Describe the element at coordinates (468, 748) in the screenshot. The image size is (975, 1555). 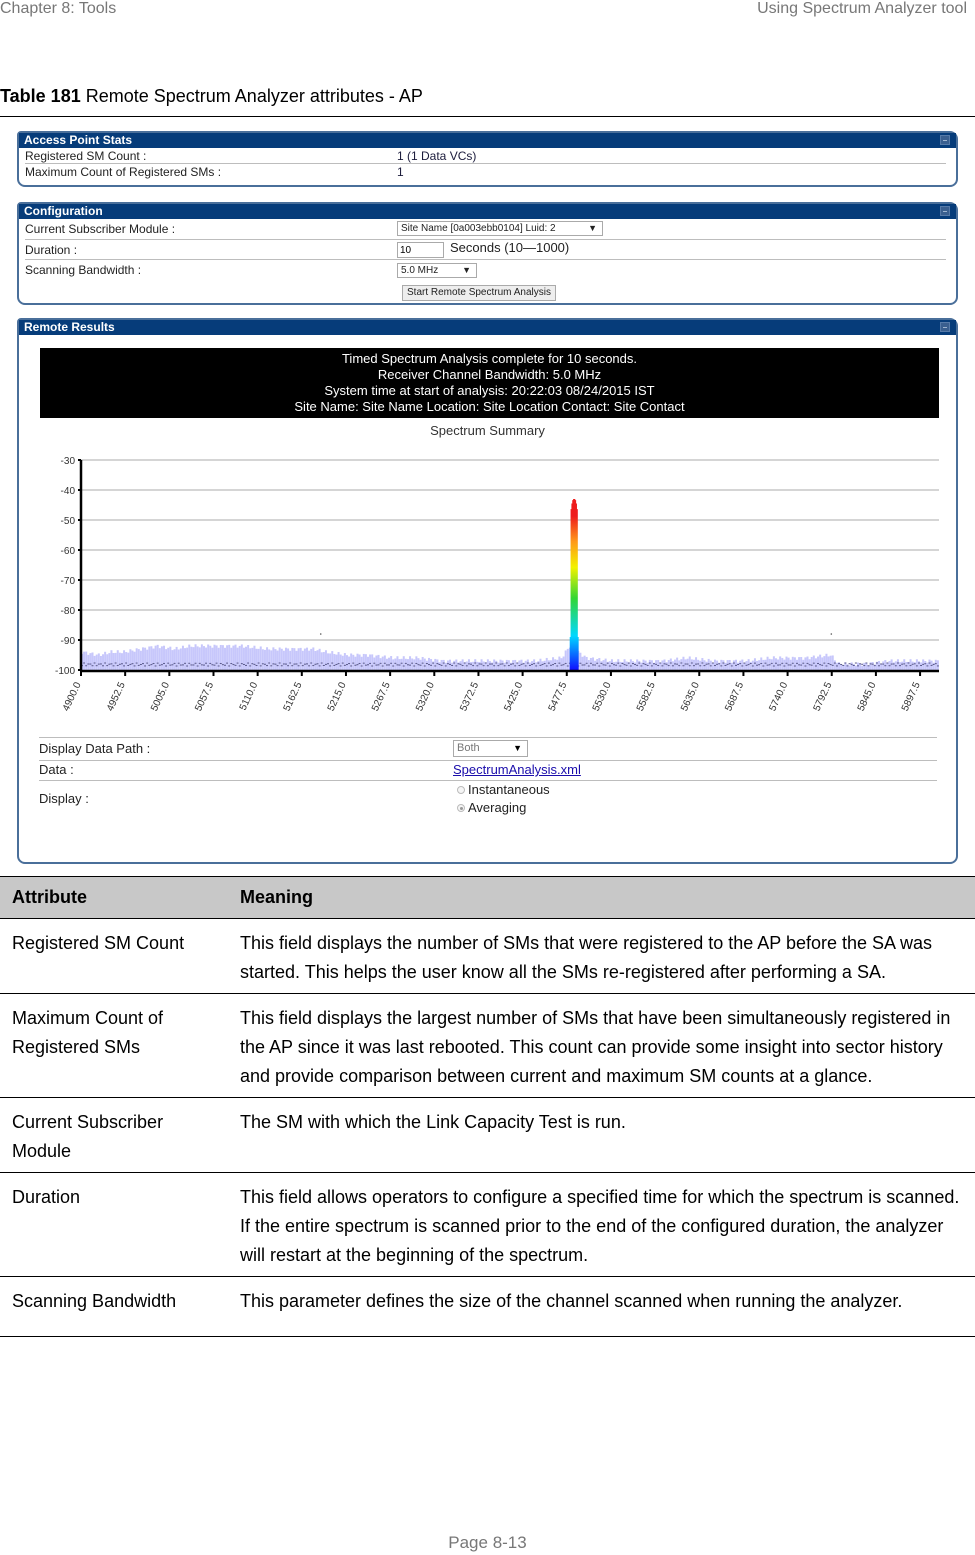
I see `select-value: Both` at that location.